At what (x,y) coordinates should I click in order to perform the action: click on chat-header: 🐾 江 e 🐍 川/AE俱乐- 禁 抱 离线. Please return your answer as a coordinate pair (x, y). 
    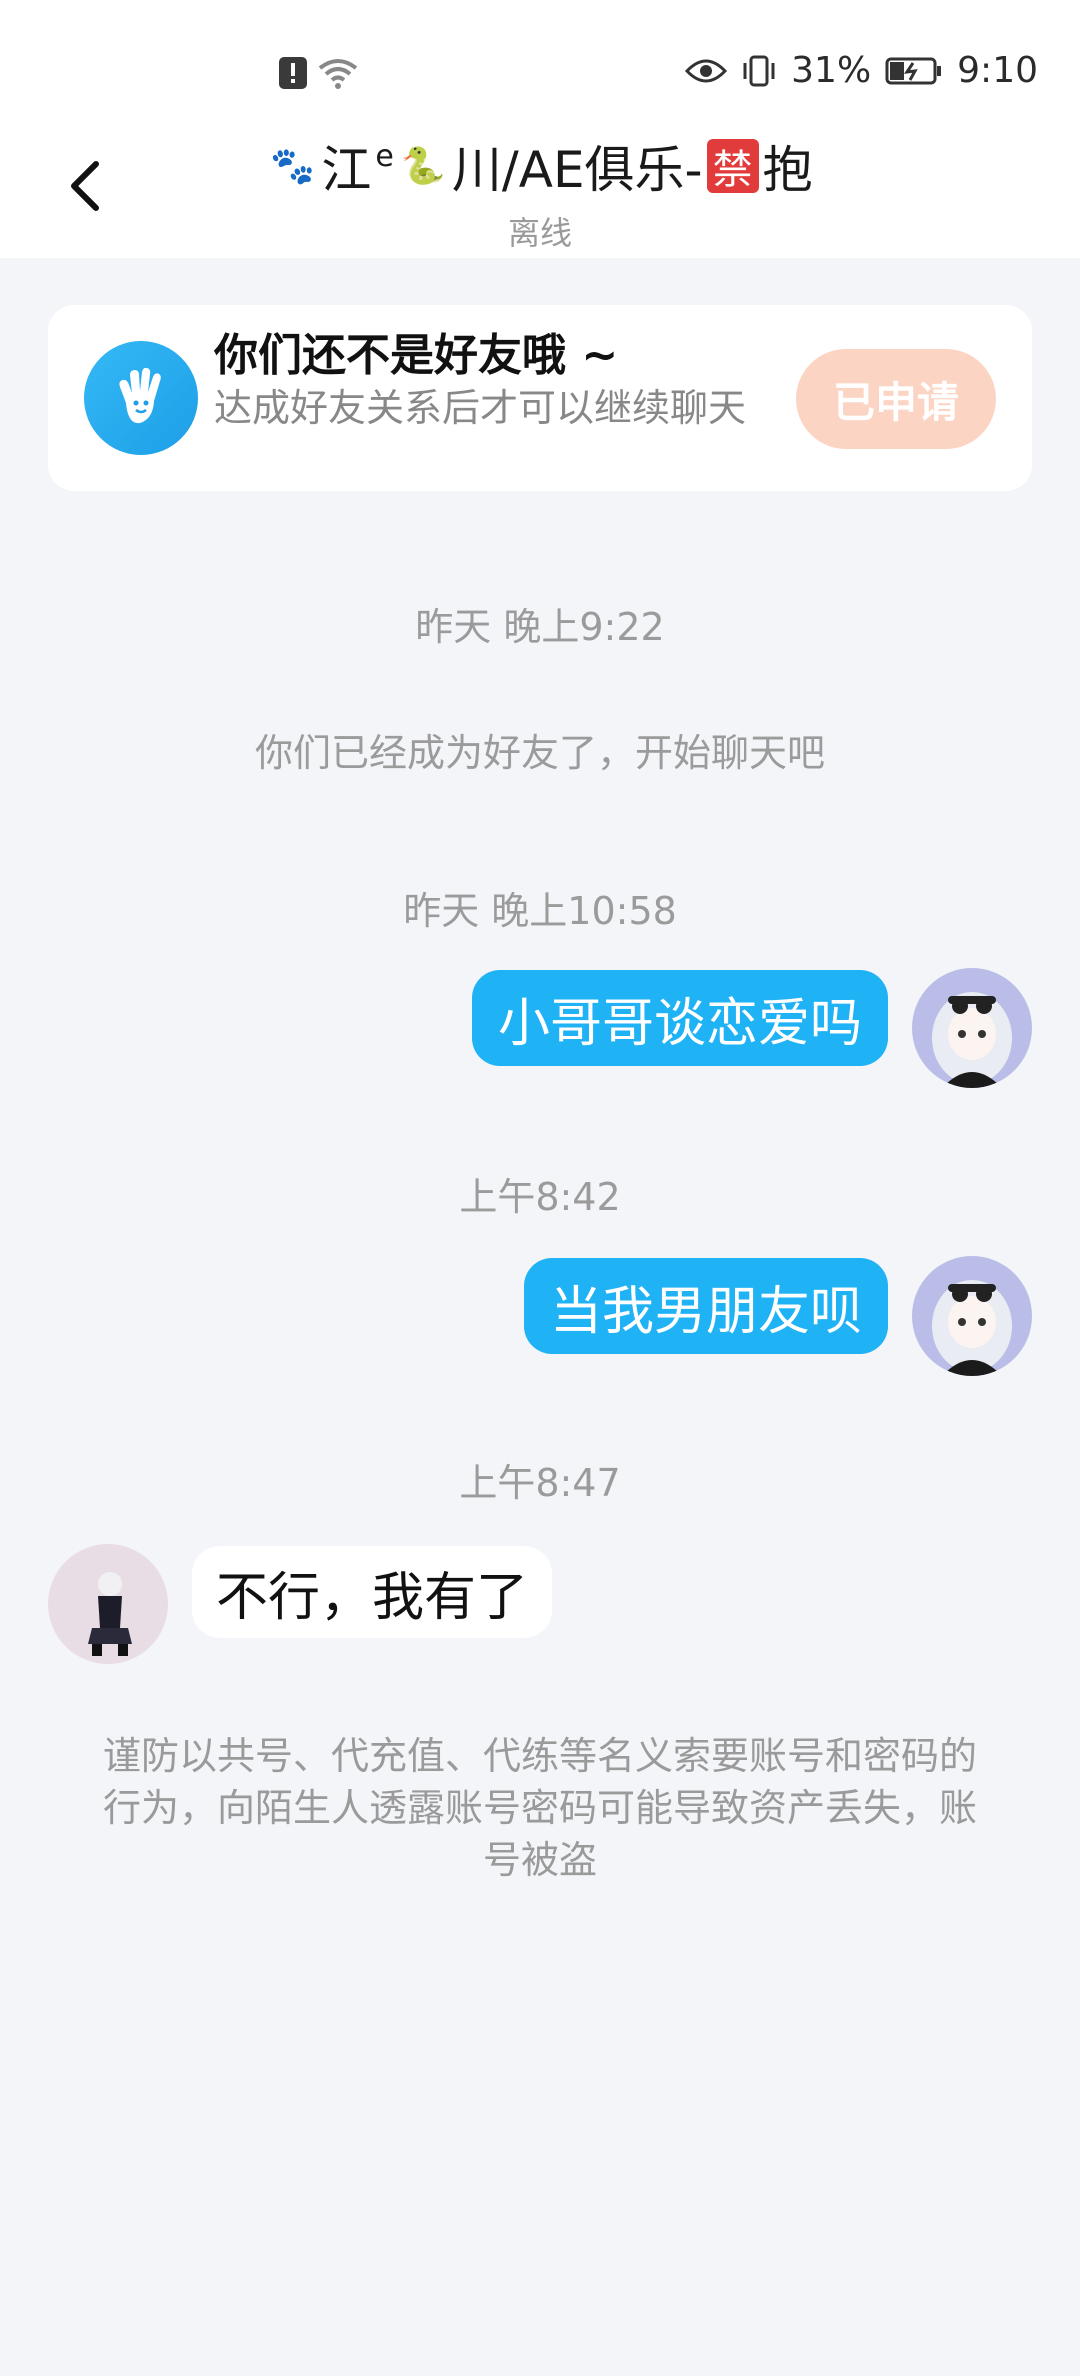
    Looking at the image, I should click on (540, 189).